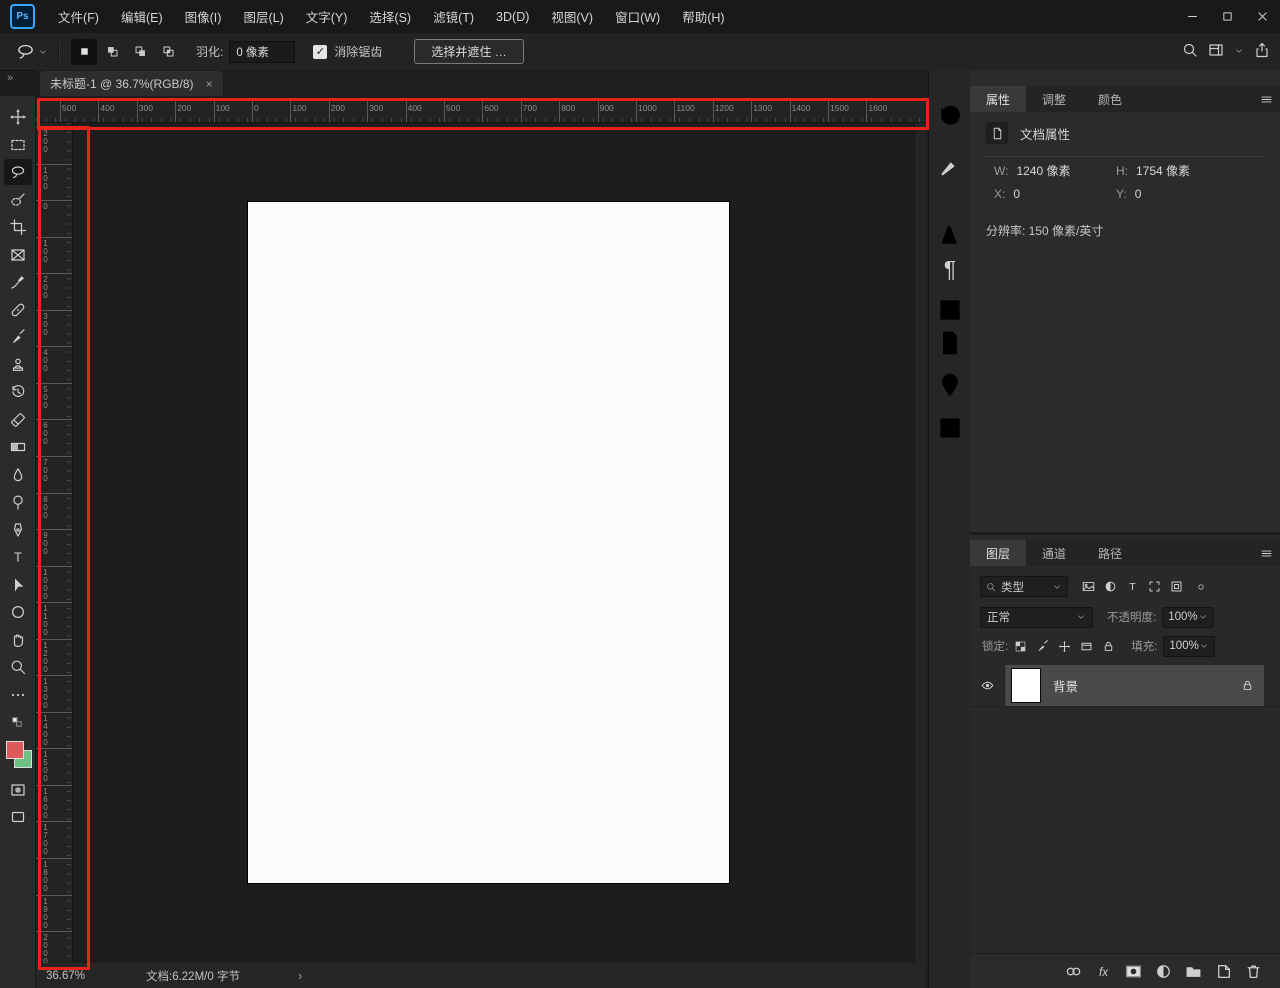  What do you see at coordinates (18, 475) in the screenshot?
I see `blur-tool` at bounding box center [18, 475].